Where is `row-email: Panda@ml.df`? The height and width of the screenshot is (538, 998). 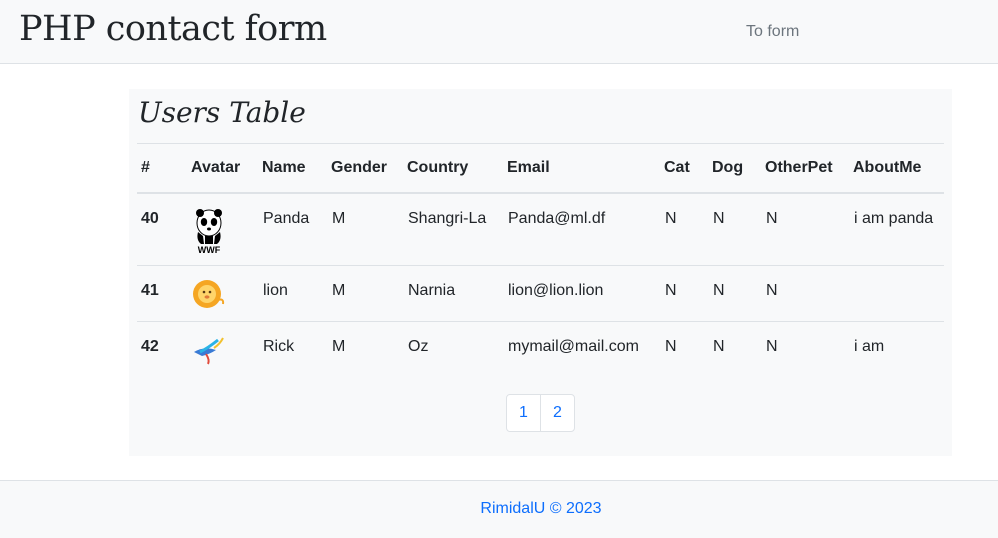 row-email: Panda@ml.df is located at coordinates (585, 229).